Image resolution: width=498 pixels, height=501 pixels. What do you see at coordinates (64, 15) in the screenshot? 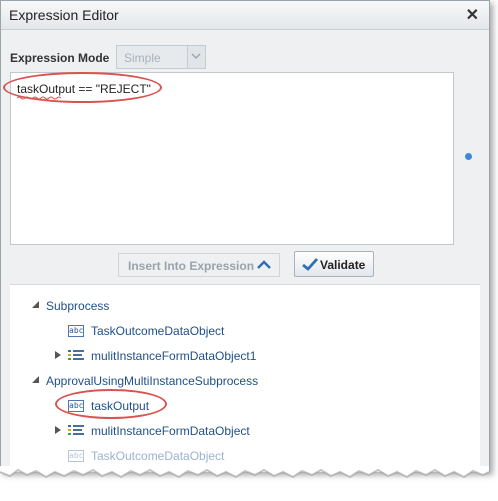
I see `dialog-title: Expression Editor` at bounding box center [64, 15].